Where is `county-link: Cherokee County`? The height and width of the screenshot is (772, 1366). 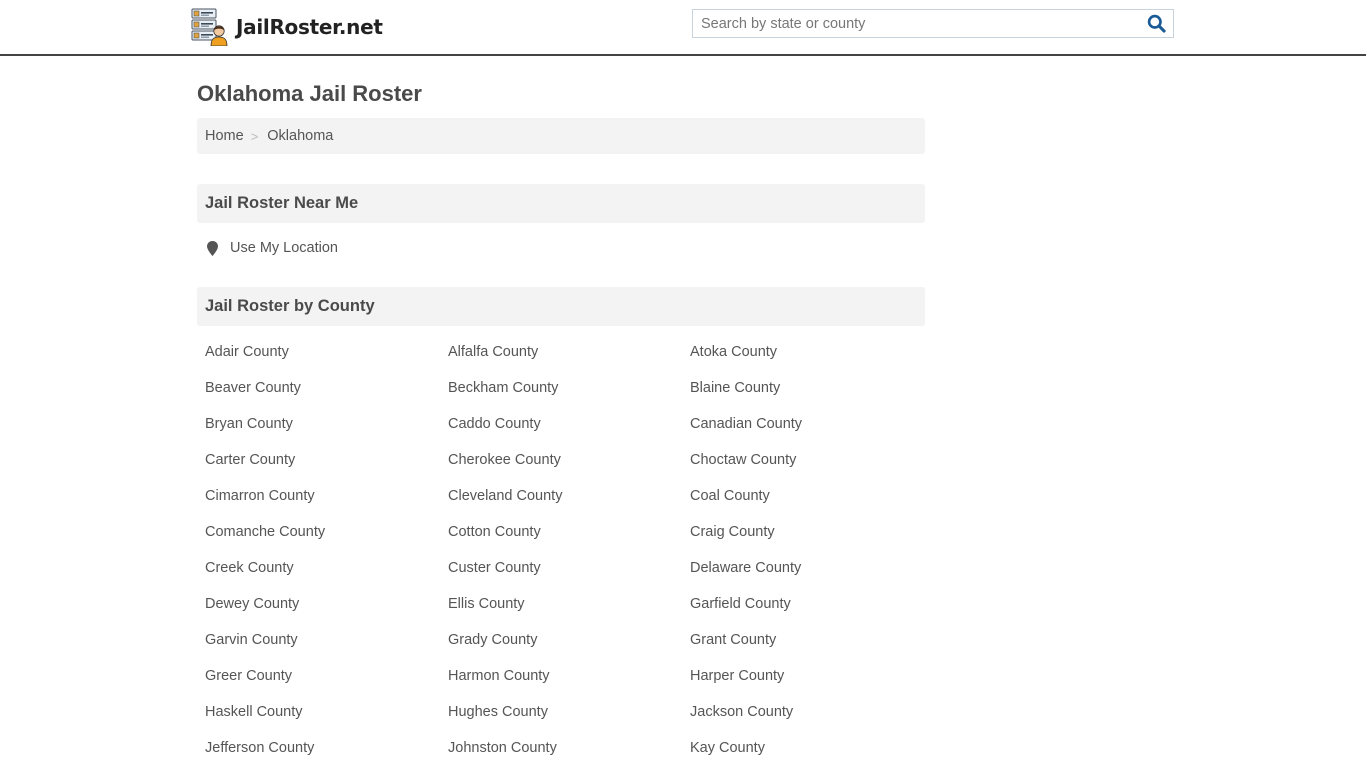 county-link: Cherokee County is located at coordinates (569, 466).